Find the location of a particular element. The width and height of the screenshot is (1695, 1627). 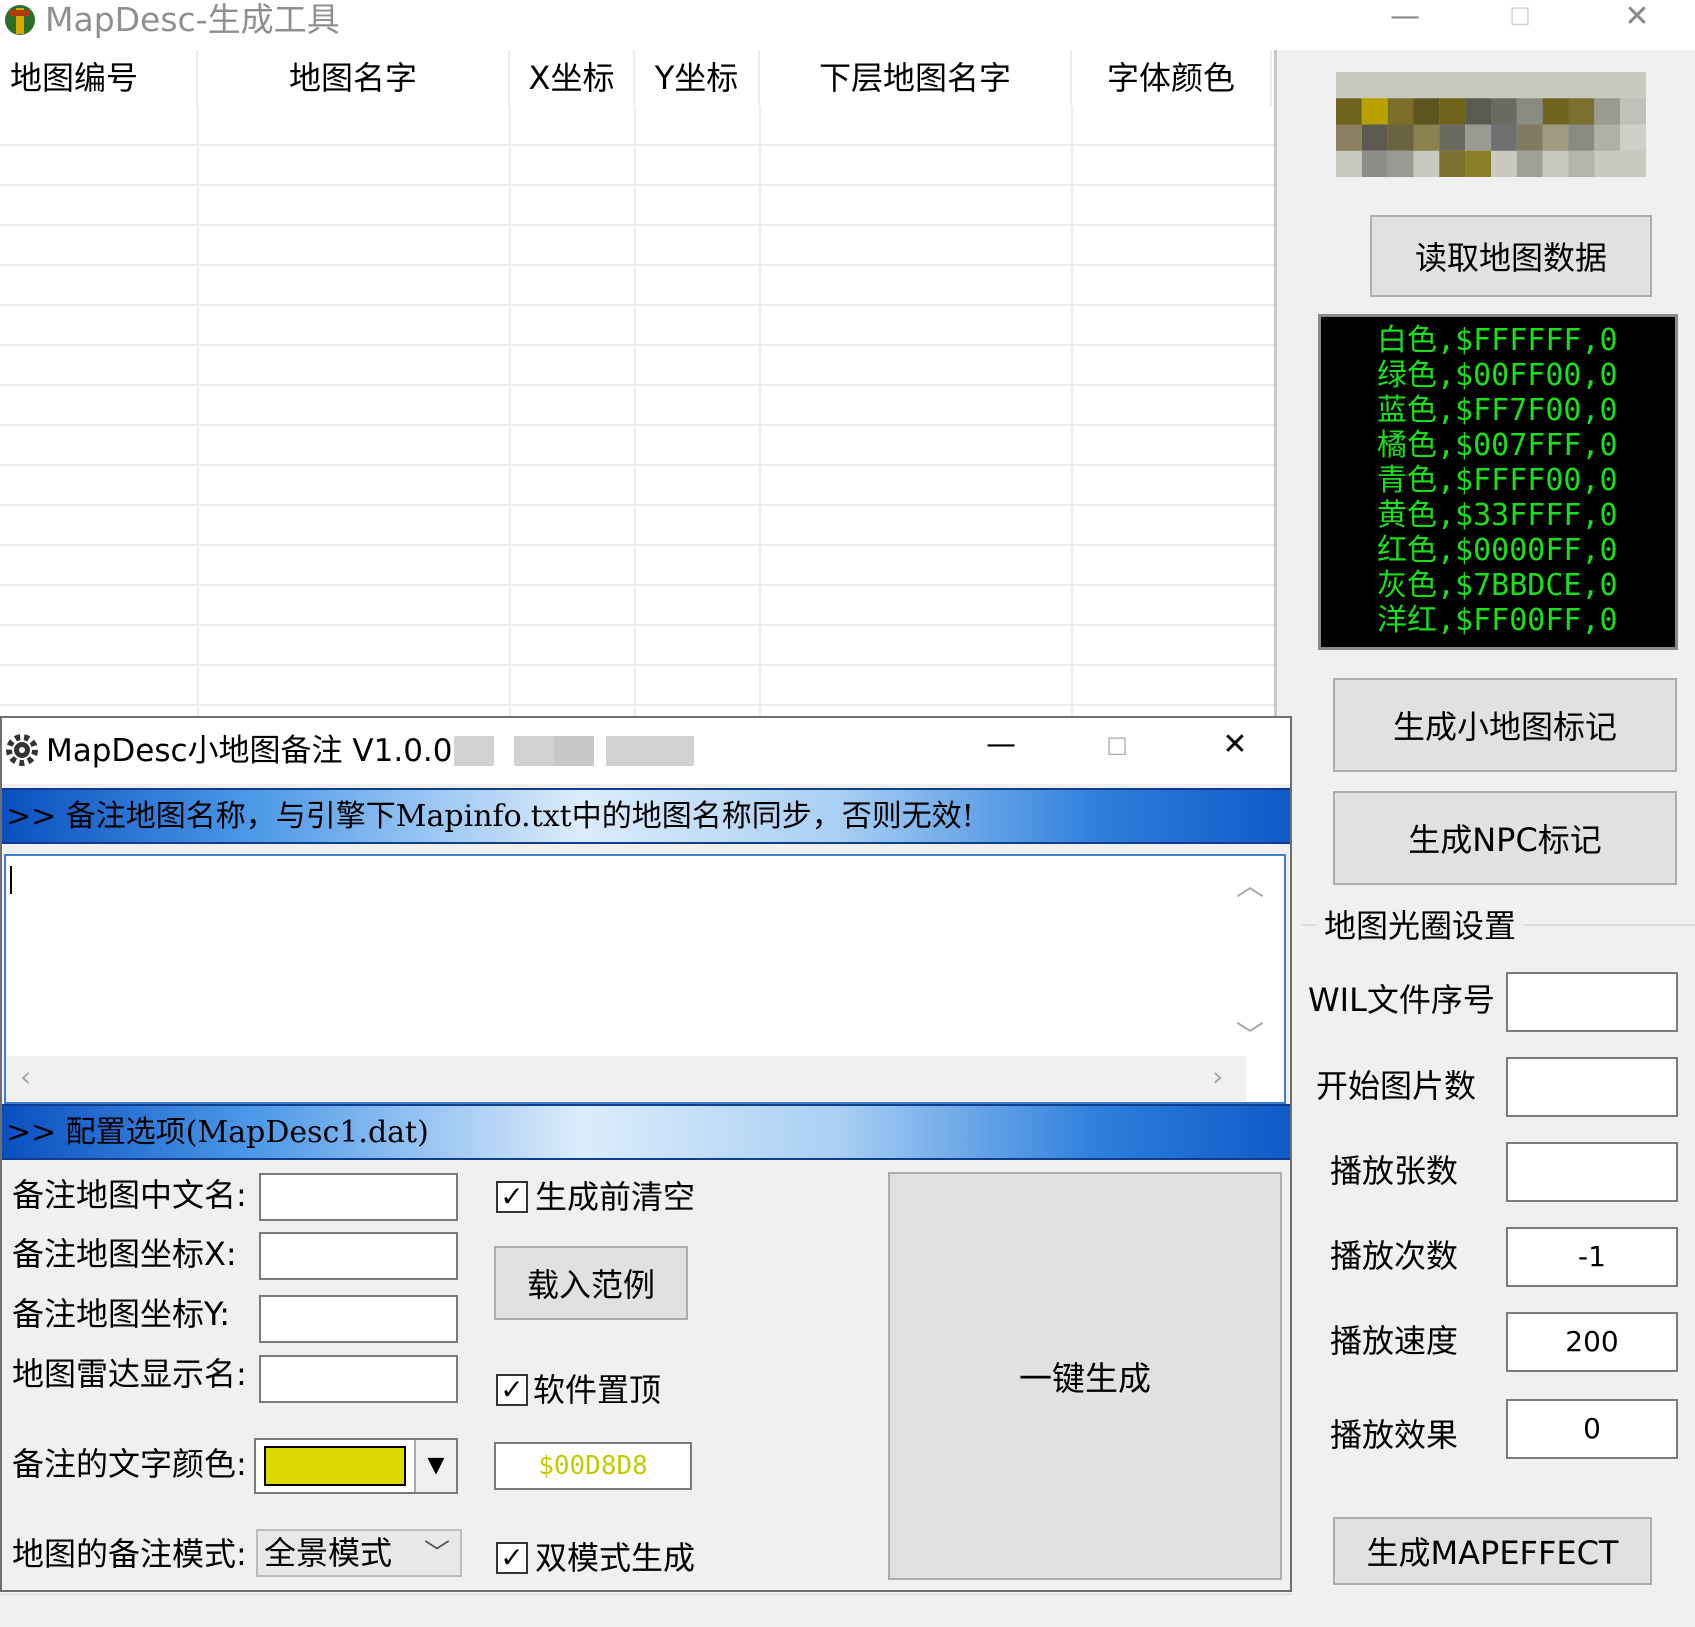

always-on-top-label: 软件置顶 is located at coordinates (597, 1390).